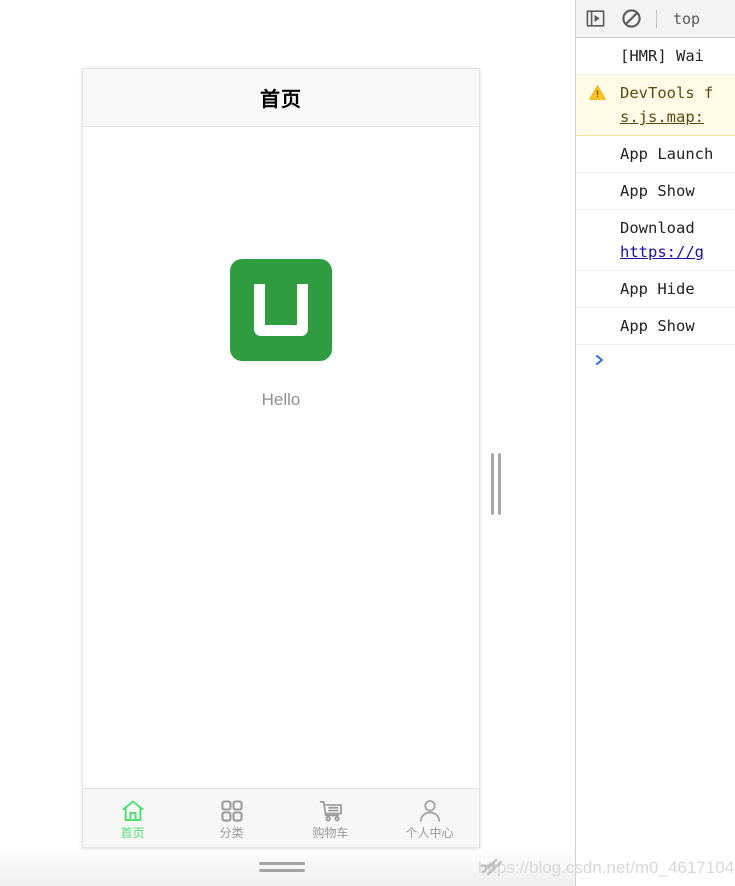 The width and height of the screenshot is (735, 886). I want to click on device-navbar: 首页, so click(281, 98).